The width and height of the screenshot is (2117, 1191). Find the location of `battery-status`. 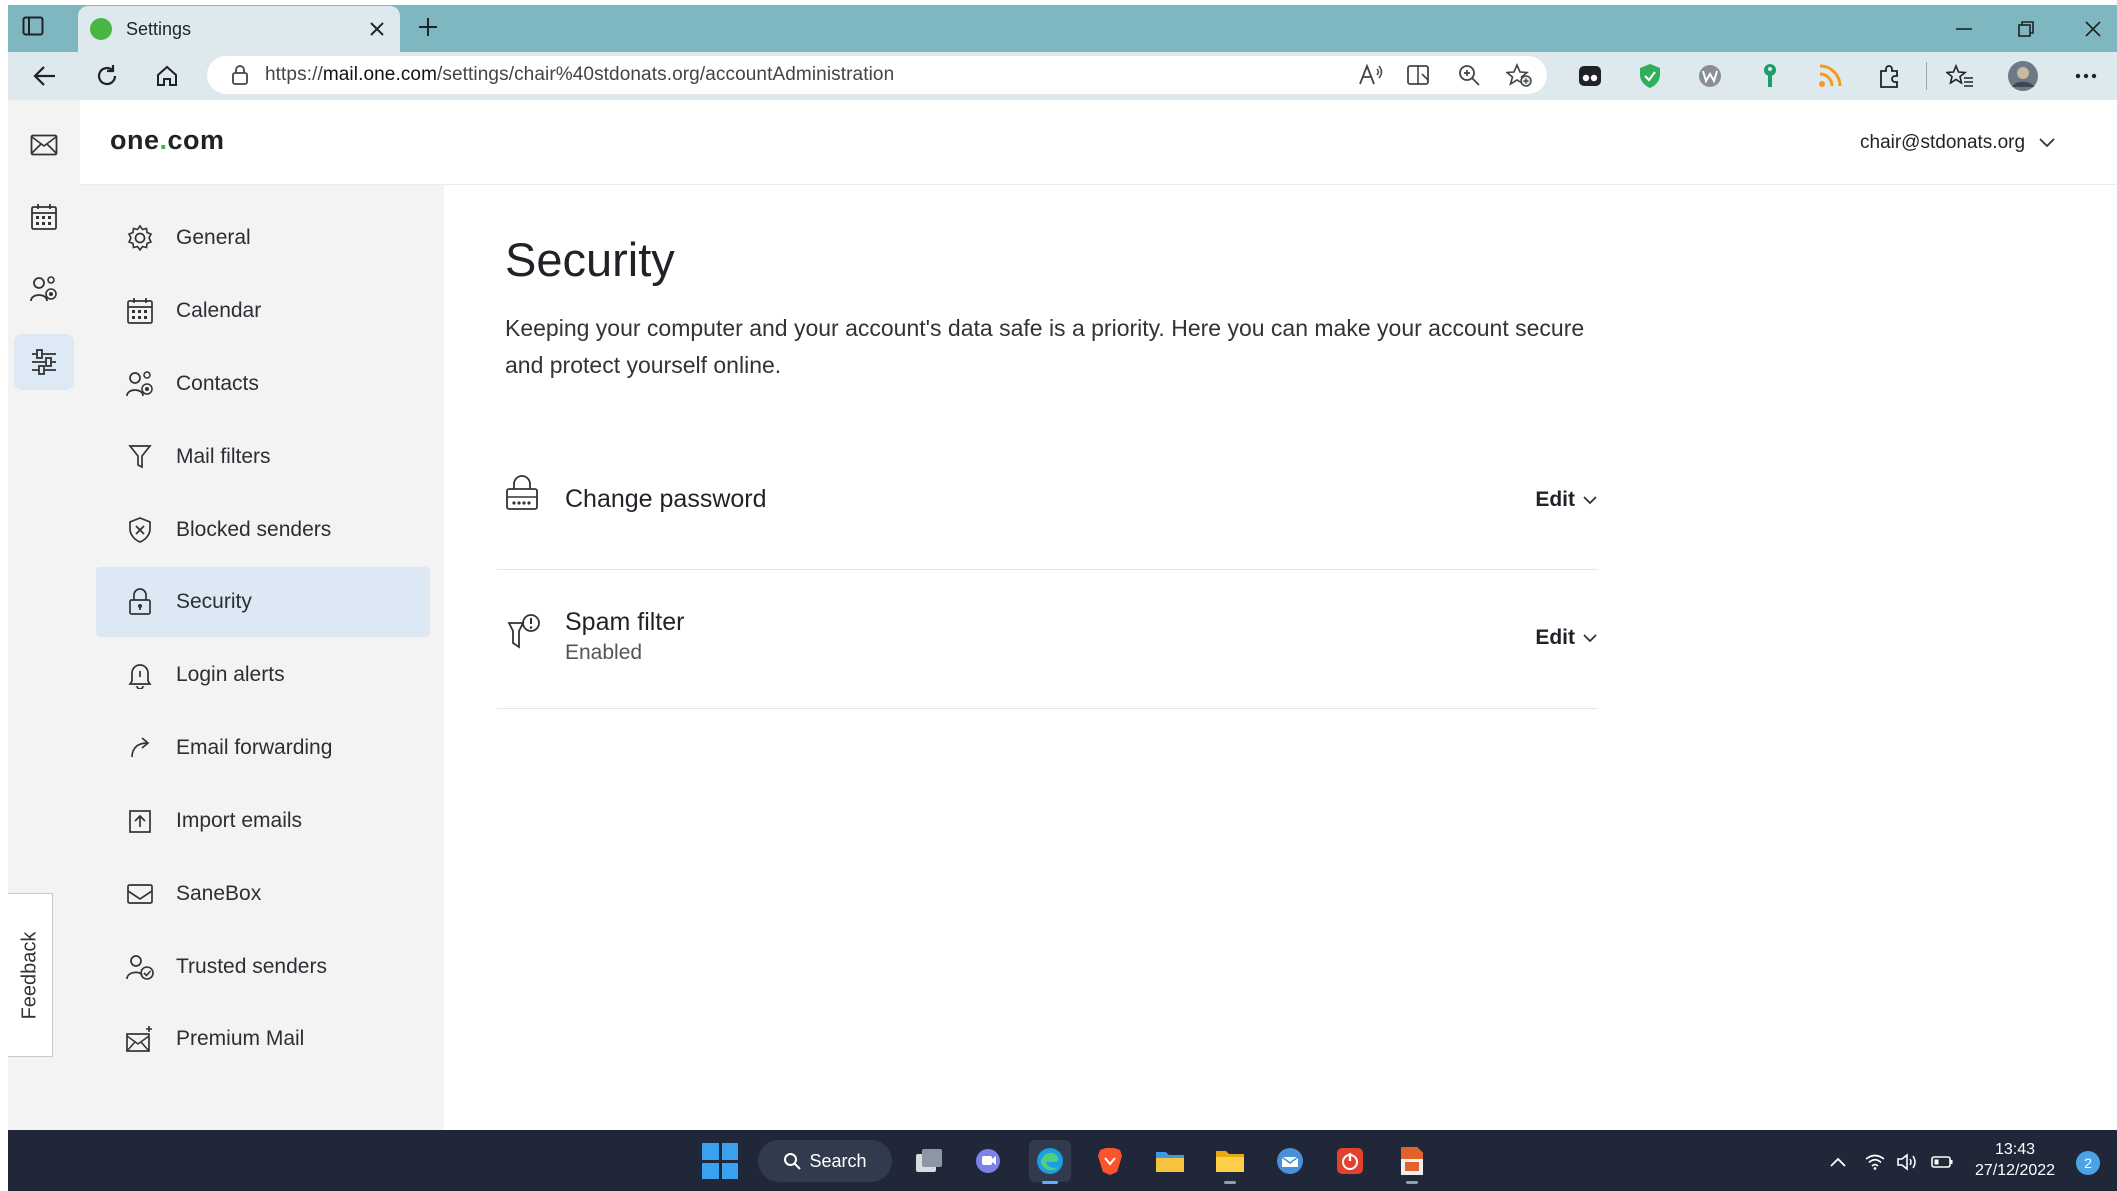

battery-status is located at coordinates (1942, 1162).